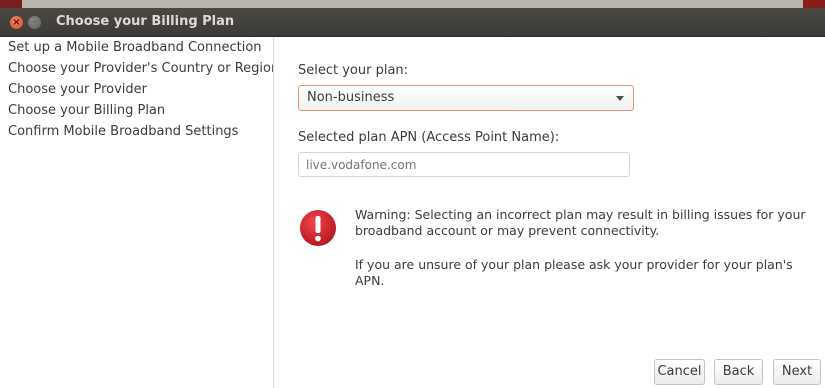 Image resolution: width=825 pixels, height=388 pixels. Describe the element at coordinates (464, 164) in the screenshot. I see `apn-input` at that location.